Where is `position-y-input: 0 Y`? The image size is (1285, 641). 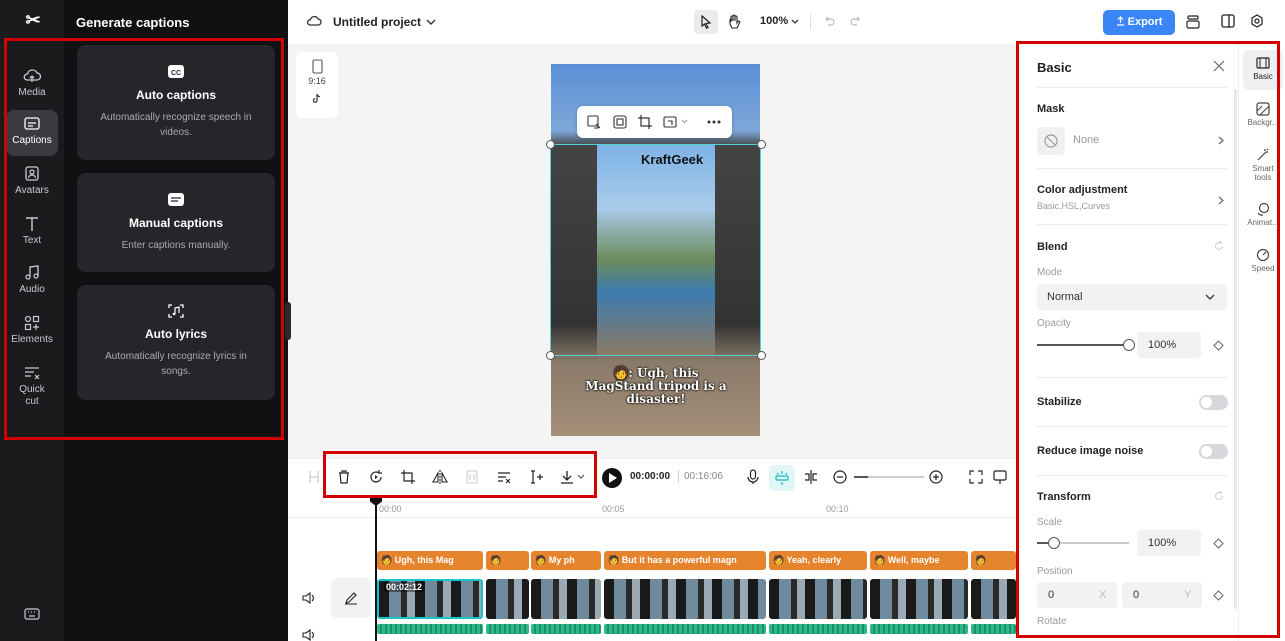
position-y-input: 0 Y is located at coordinates (1162, 595).